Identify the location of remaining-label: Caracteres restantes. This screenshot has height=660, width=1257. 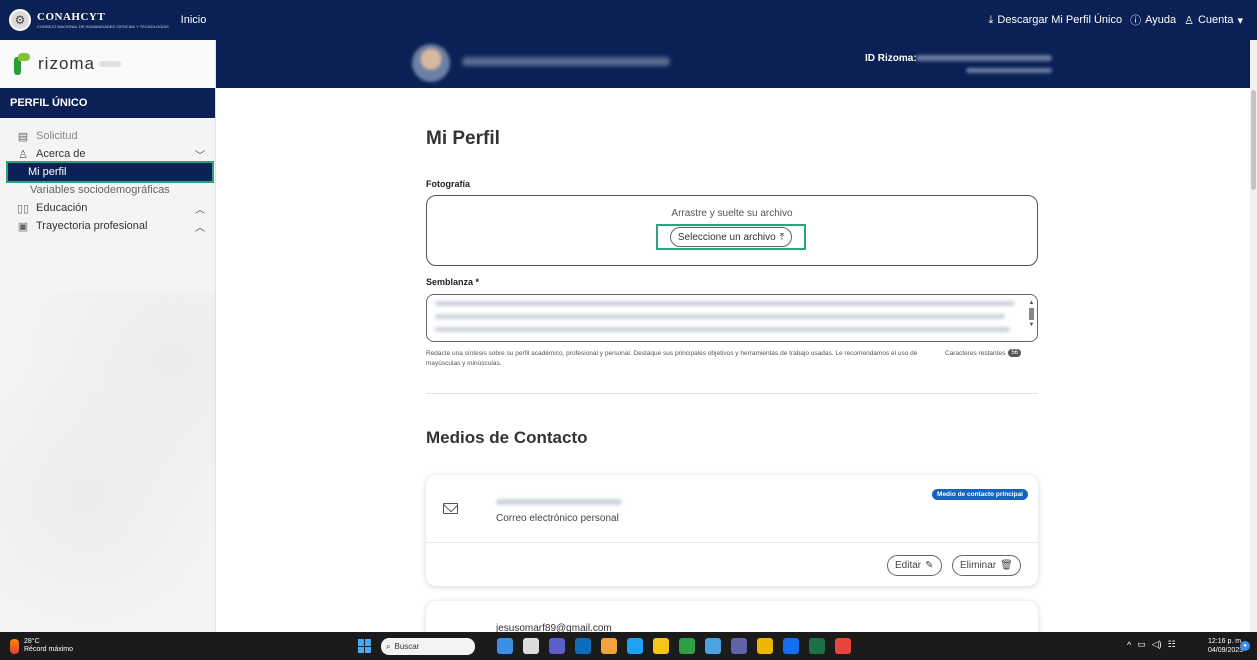
(975, 353).